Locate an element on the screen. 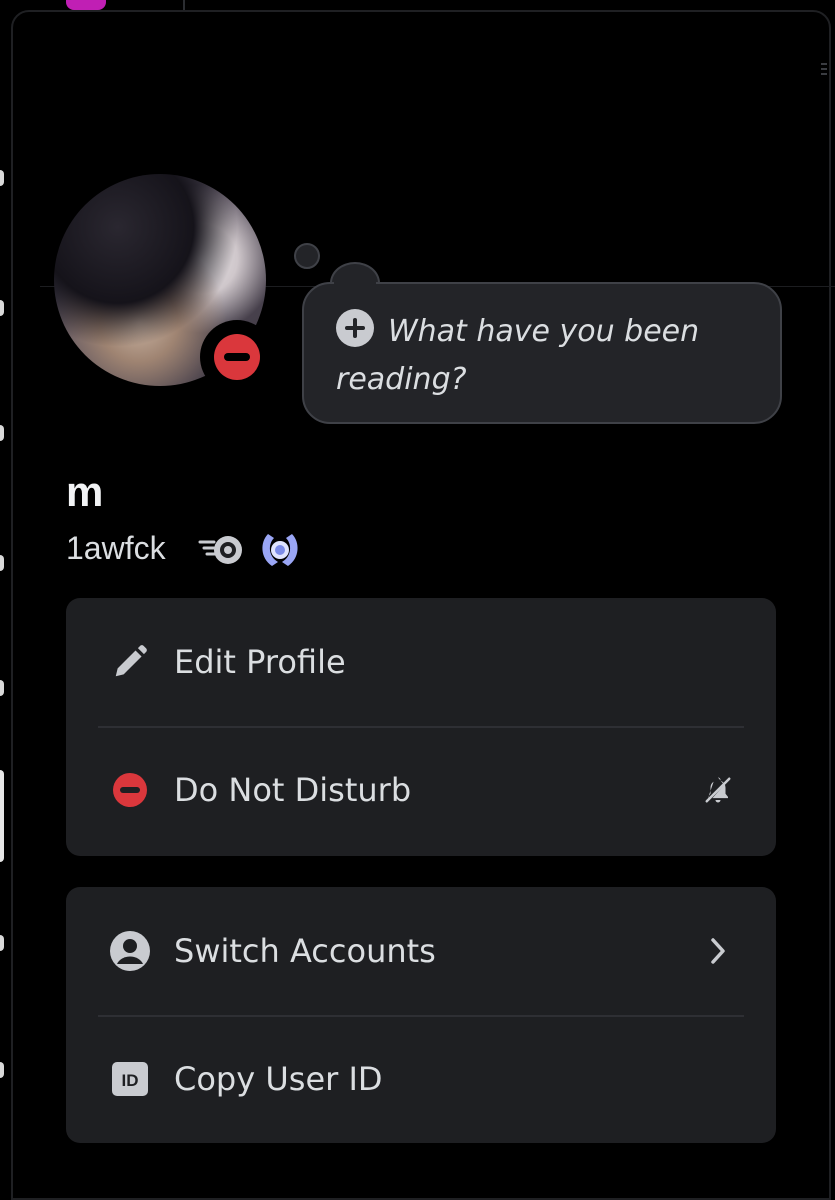  display-name: m is located at coordinates (85, 491).